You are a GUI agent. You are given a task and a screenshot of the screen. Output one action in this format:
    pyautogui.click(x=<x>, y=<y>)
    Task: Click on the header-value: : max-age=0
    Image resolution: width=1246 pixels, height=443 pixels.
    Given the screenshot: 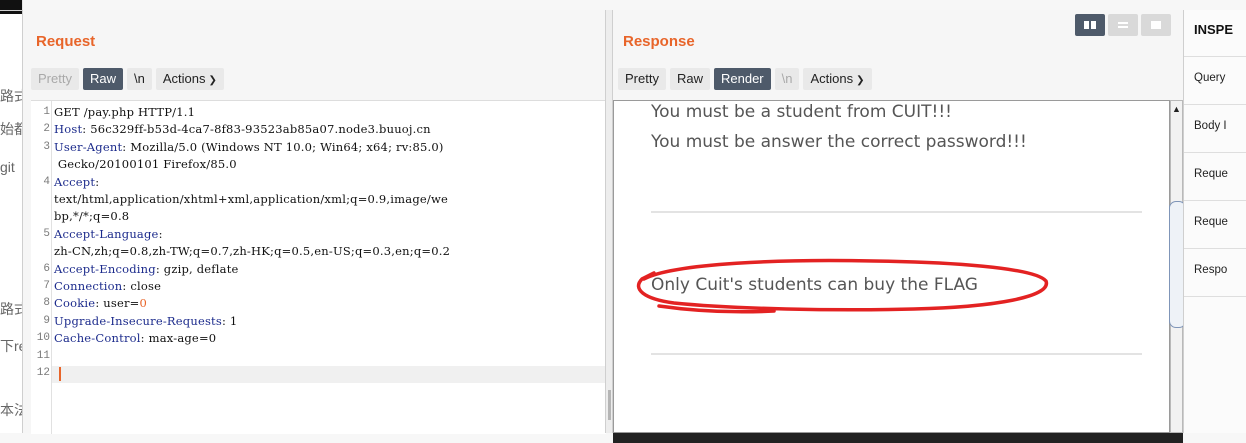 What is the action you would take?
    pyautogui.click(x=178, y=338)
    